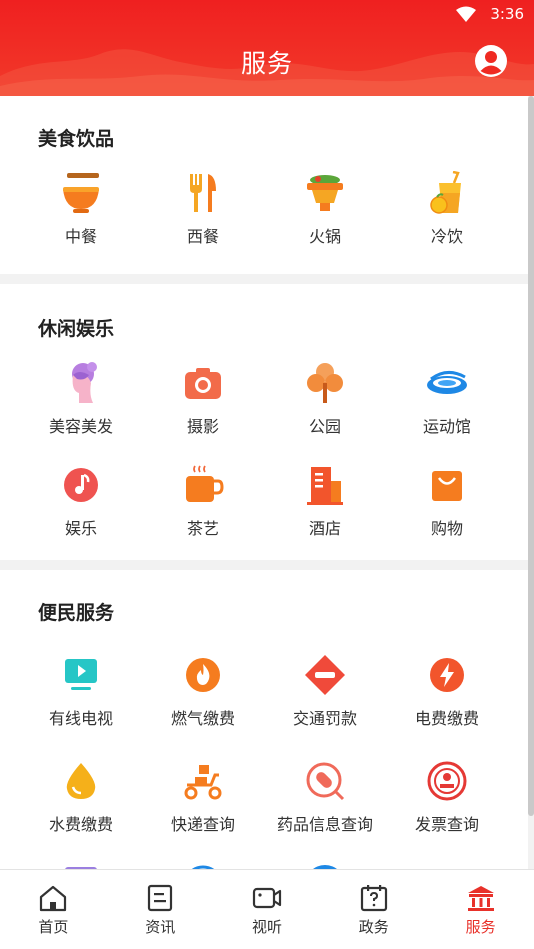 The height and width of the screenshot is (949, 534). I want to click on service-label: 有线电视, so click(80, 718).